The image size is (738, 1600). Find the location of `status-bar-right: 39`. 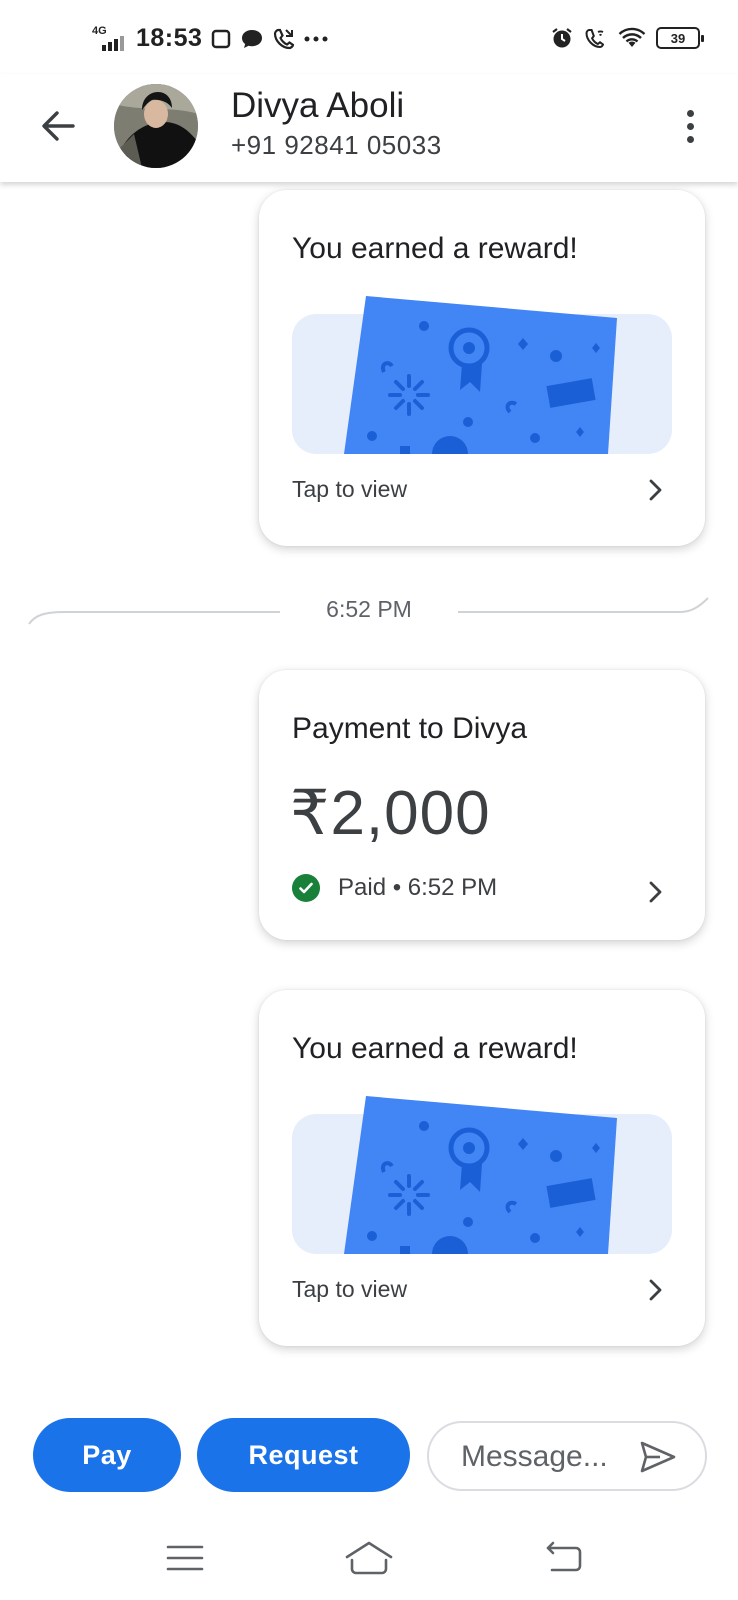

status-bar-right: 39 is located at coordinates (627, 38).